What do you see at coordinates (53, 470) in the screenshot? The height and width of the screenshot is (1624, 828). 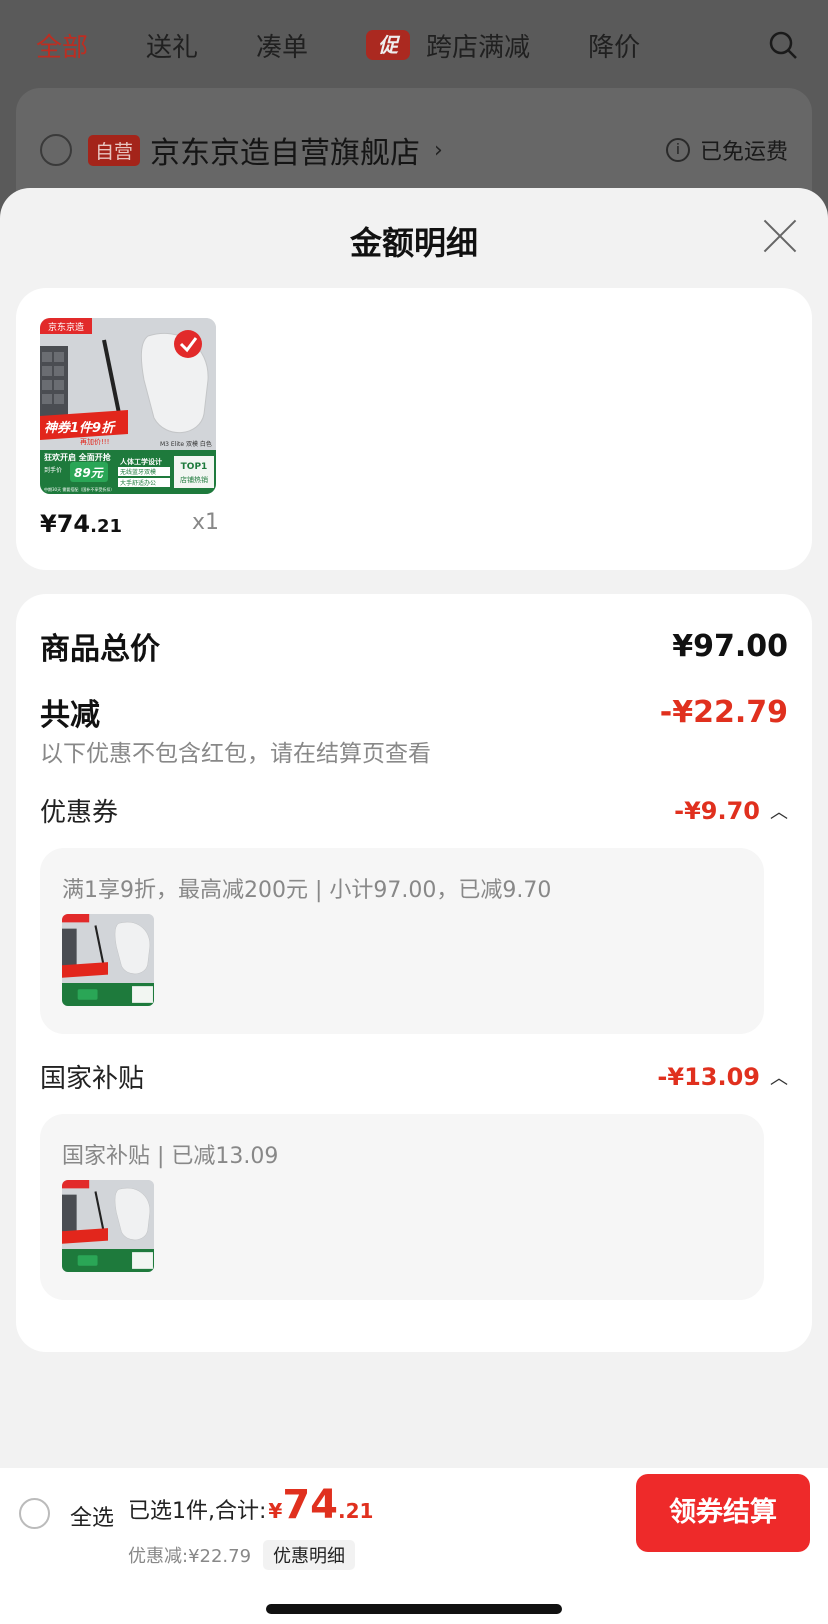 I see `image-line2: 到手价` at bounding box center [53, 470].